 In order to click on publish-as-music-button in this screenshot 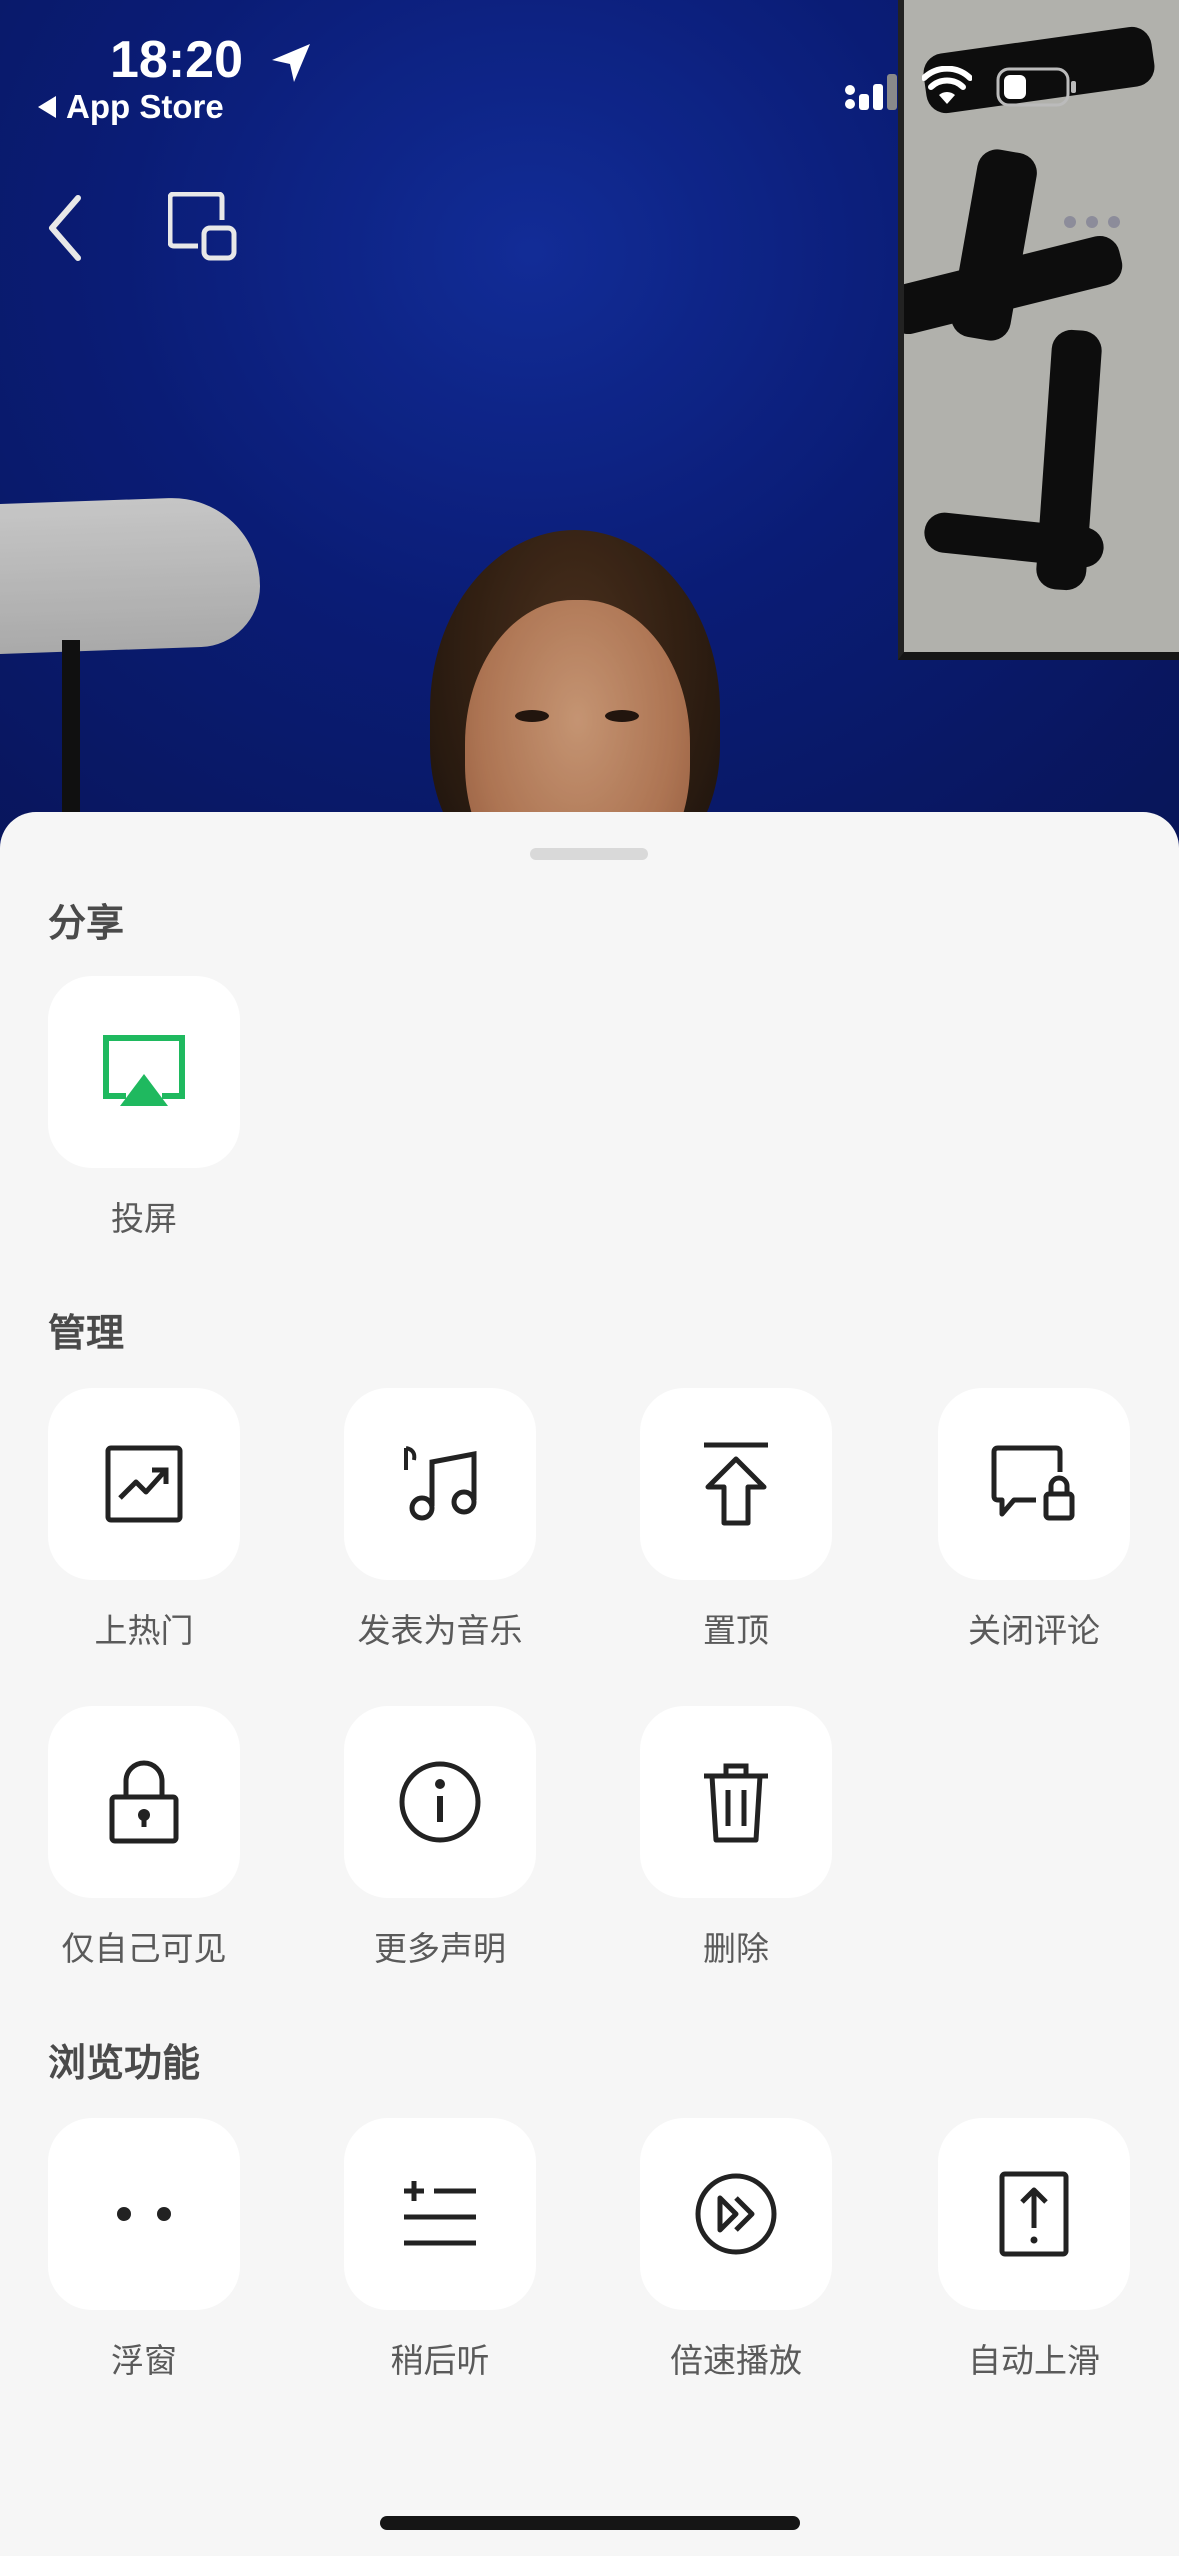, I will do `click(440, 1484)`.